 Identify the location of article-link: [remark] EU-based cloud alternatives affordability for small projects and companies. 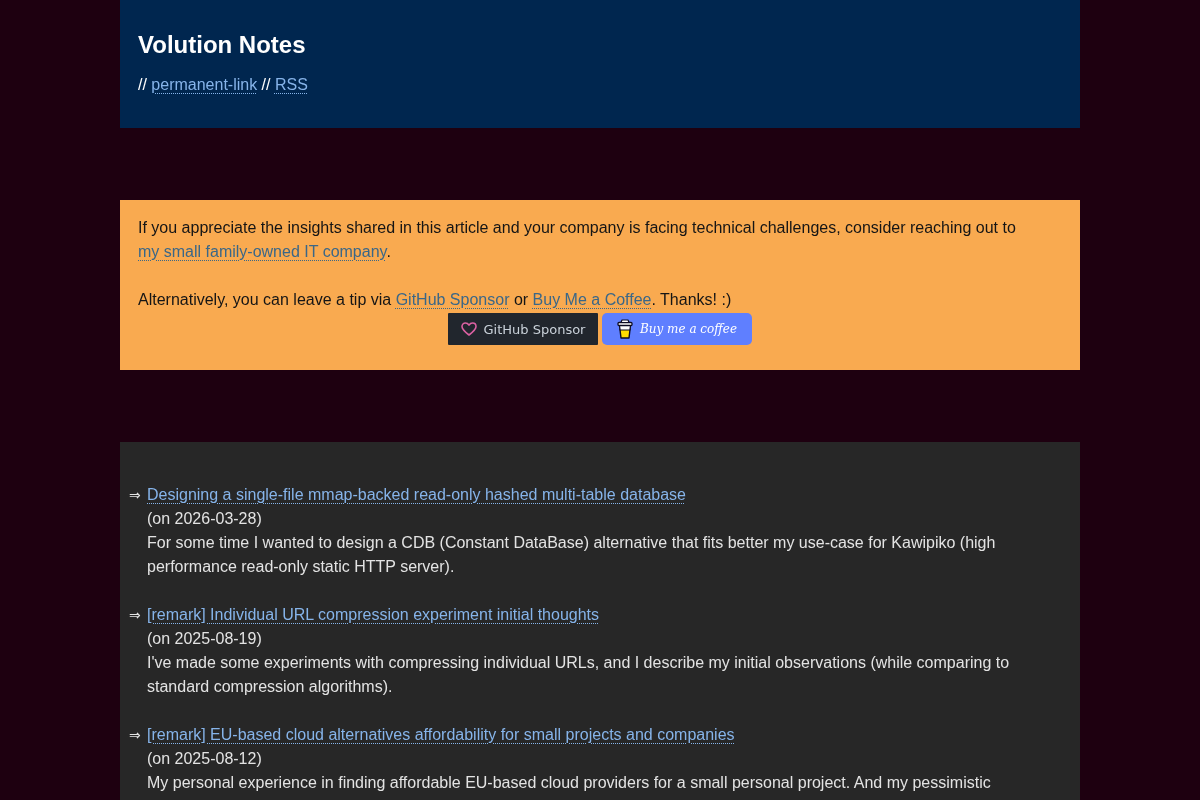
(441, 734).